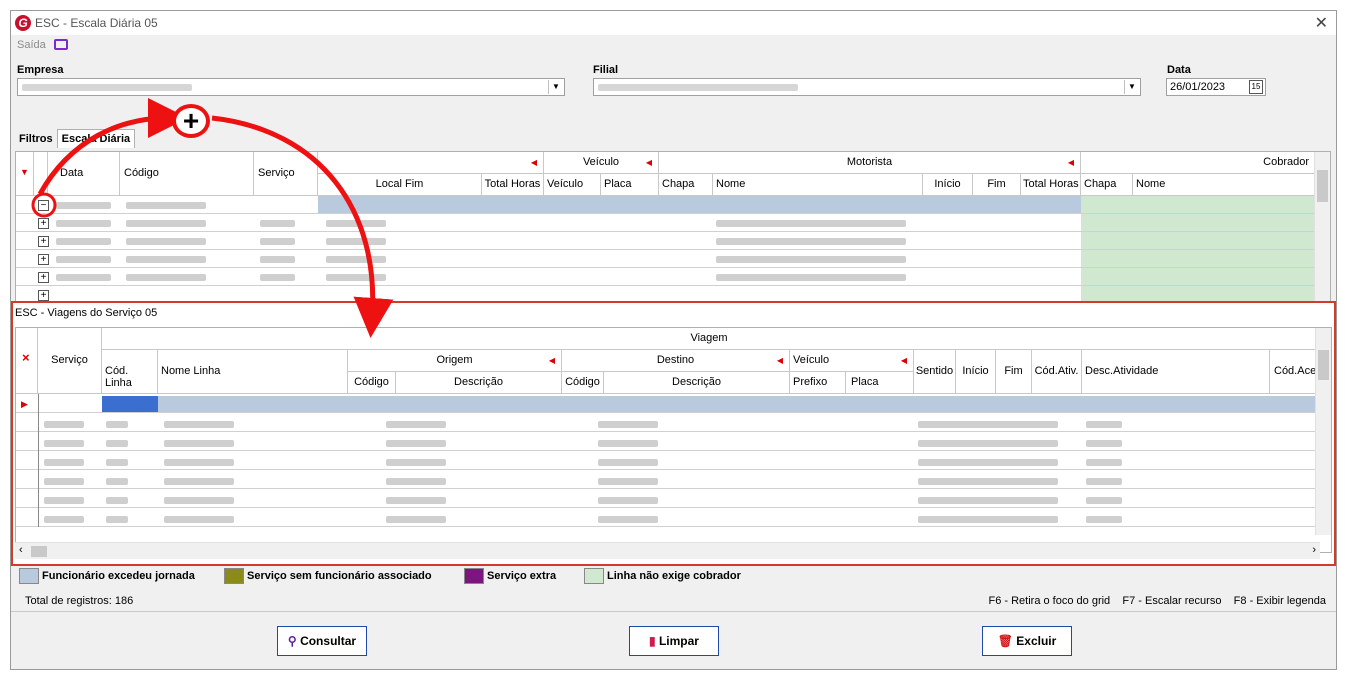  I want to click on legend-item: Serviço extra, so click(510, 577).